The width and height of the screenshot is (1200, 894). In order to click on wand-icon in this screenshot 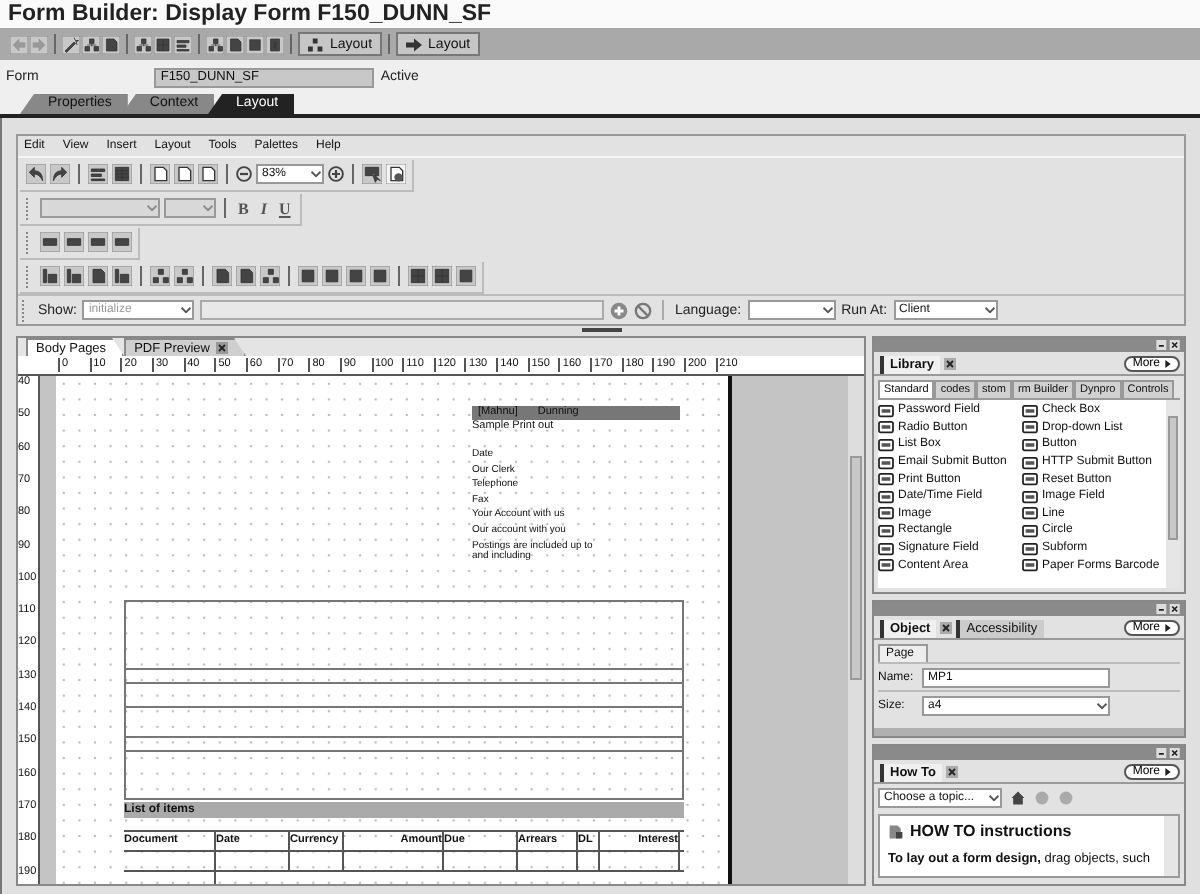, I will do `click(71, 44)`.